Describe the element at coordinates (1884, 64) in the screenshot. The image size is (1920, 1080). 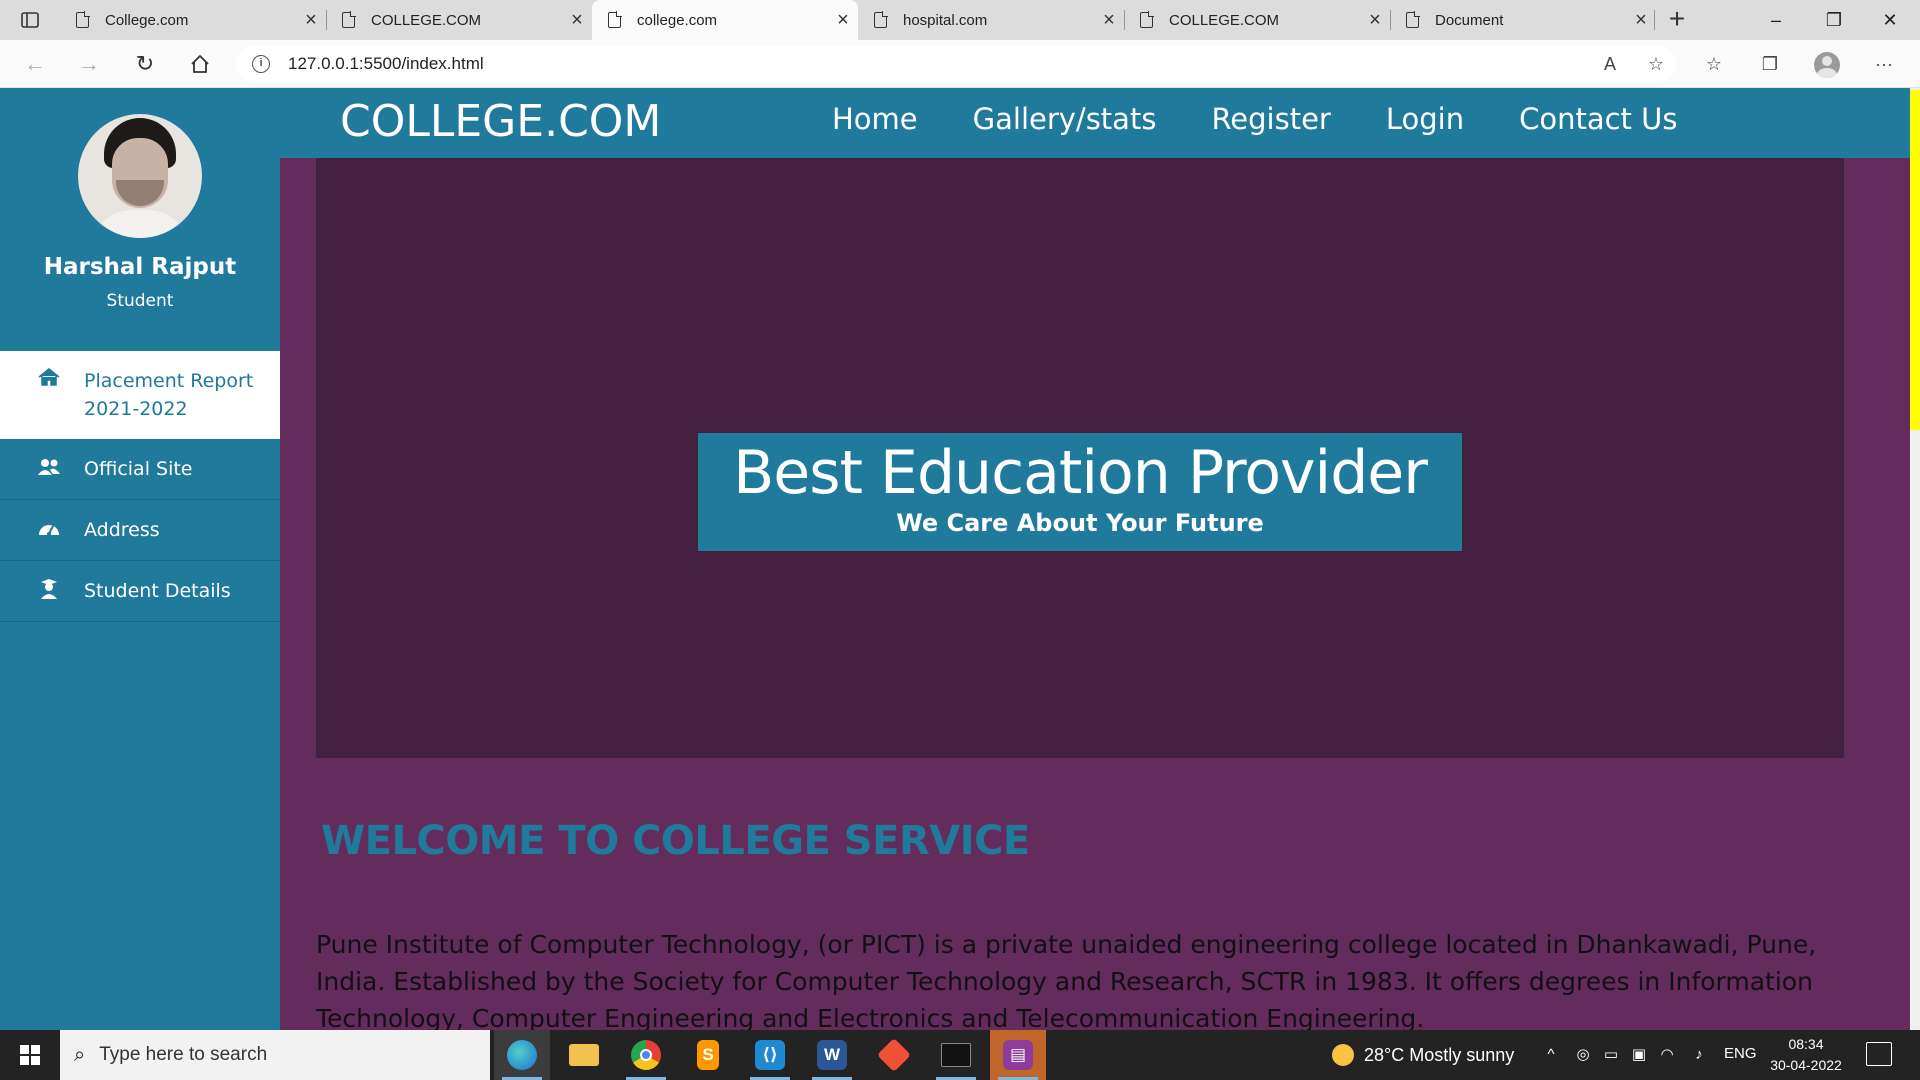
I see `more-menu-button: ···` at that location.